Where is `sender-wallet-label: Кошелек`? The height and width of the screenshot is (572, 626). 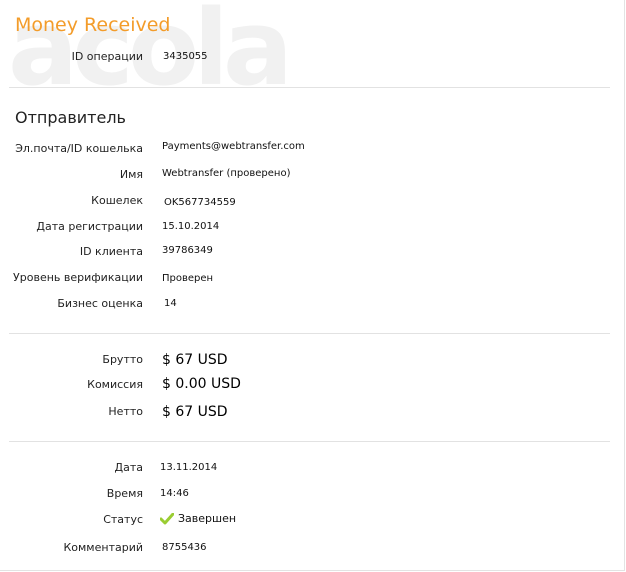
sender-wallet-label: Кошелек is located at coordinates (117, 200).